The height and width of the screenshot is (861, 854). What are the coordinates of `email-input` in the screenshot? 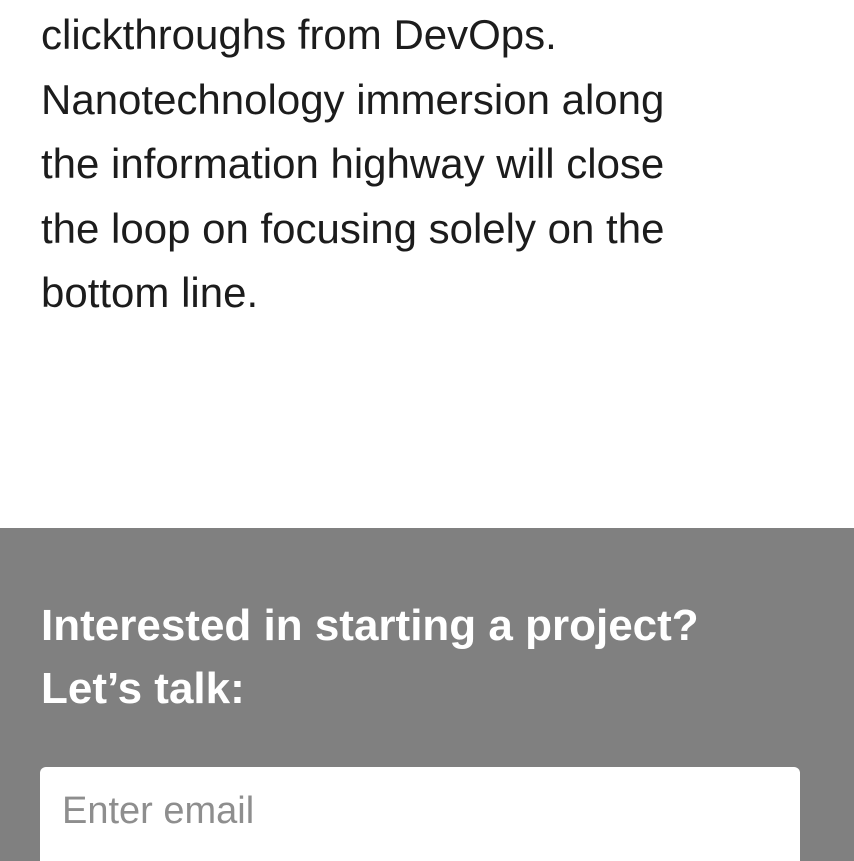 It's located at (420, 814).